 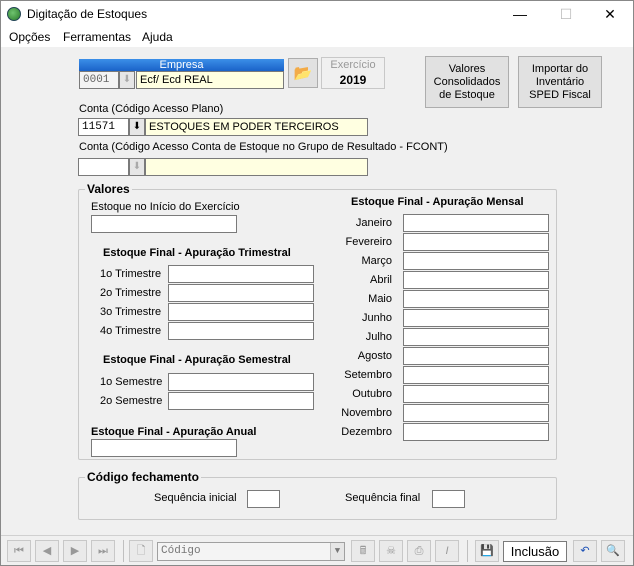 What do you see at coordinates (383, 498) in the screenshot?
I see `seq-final-label: Sequência final` at bounding box center [383, 498].